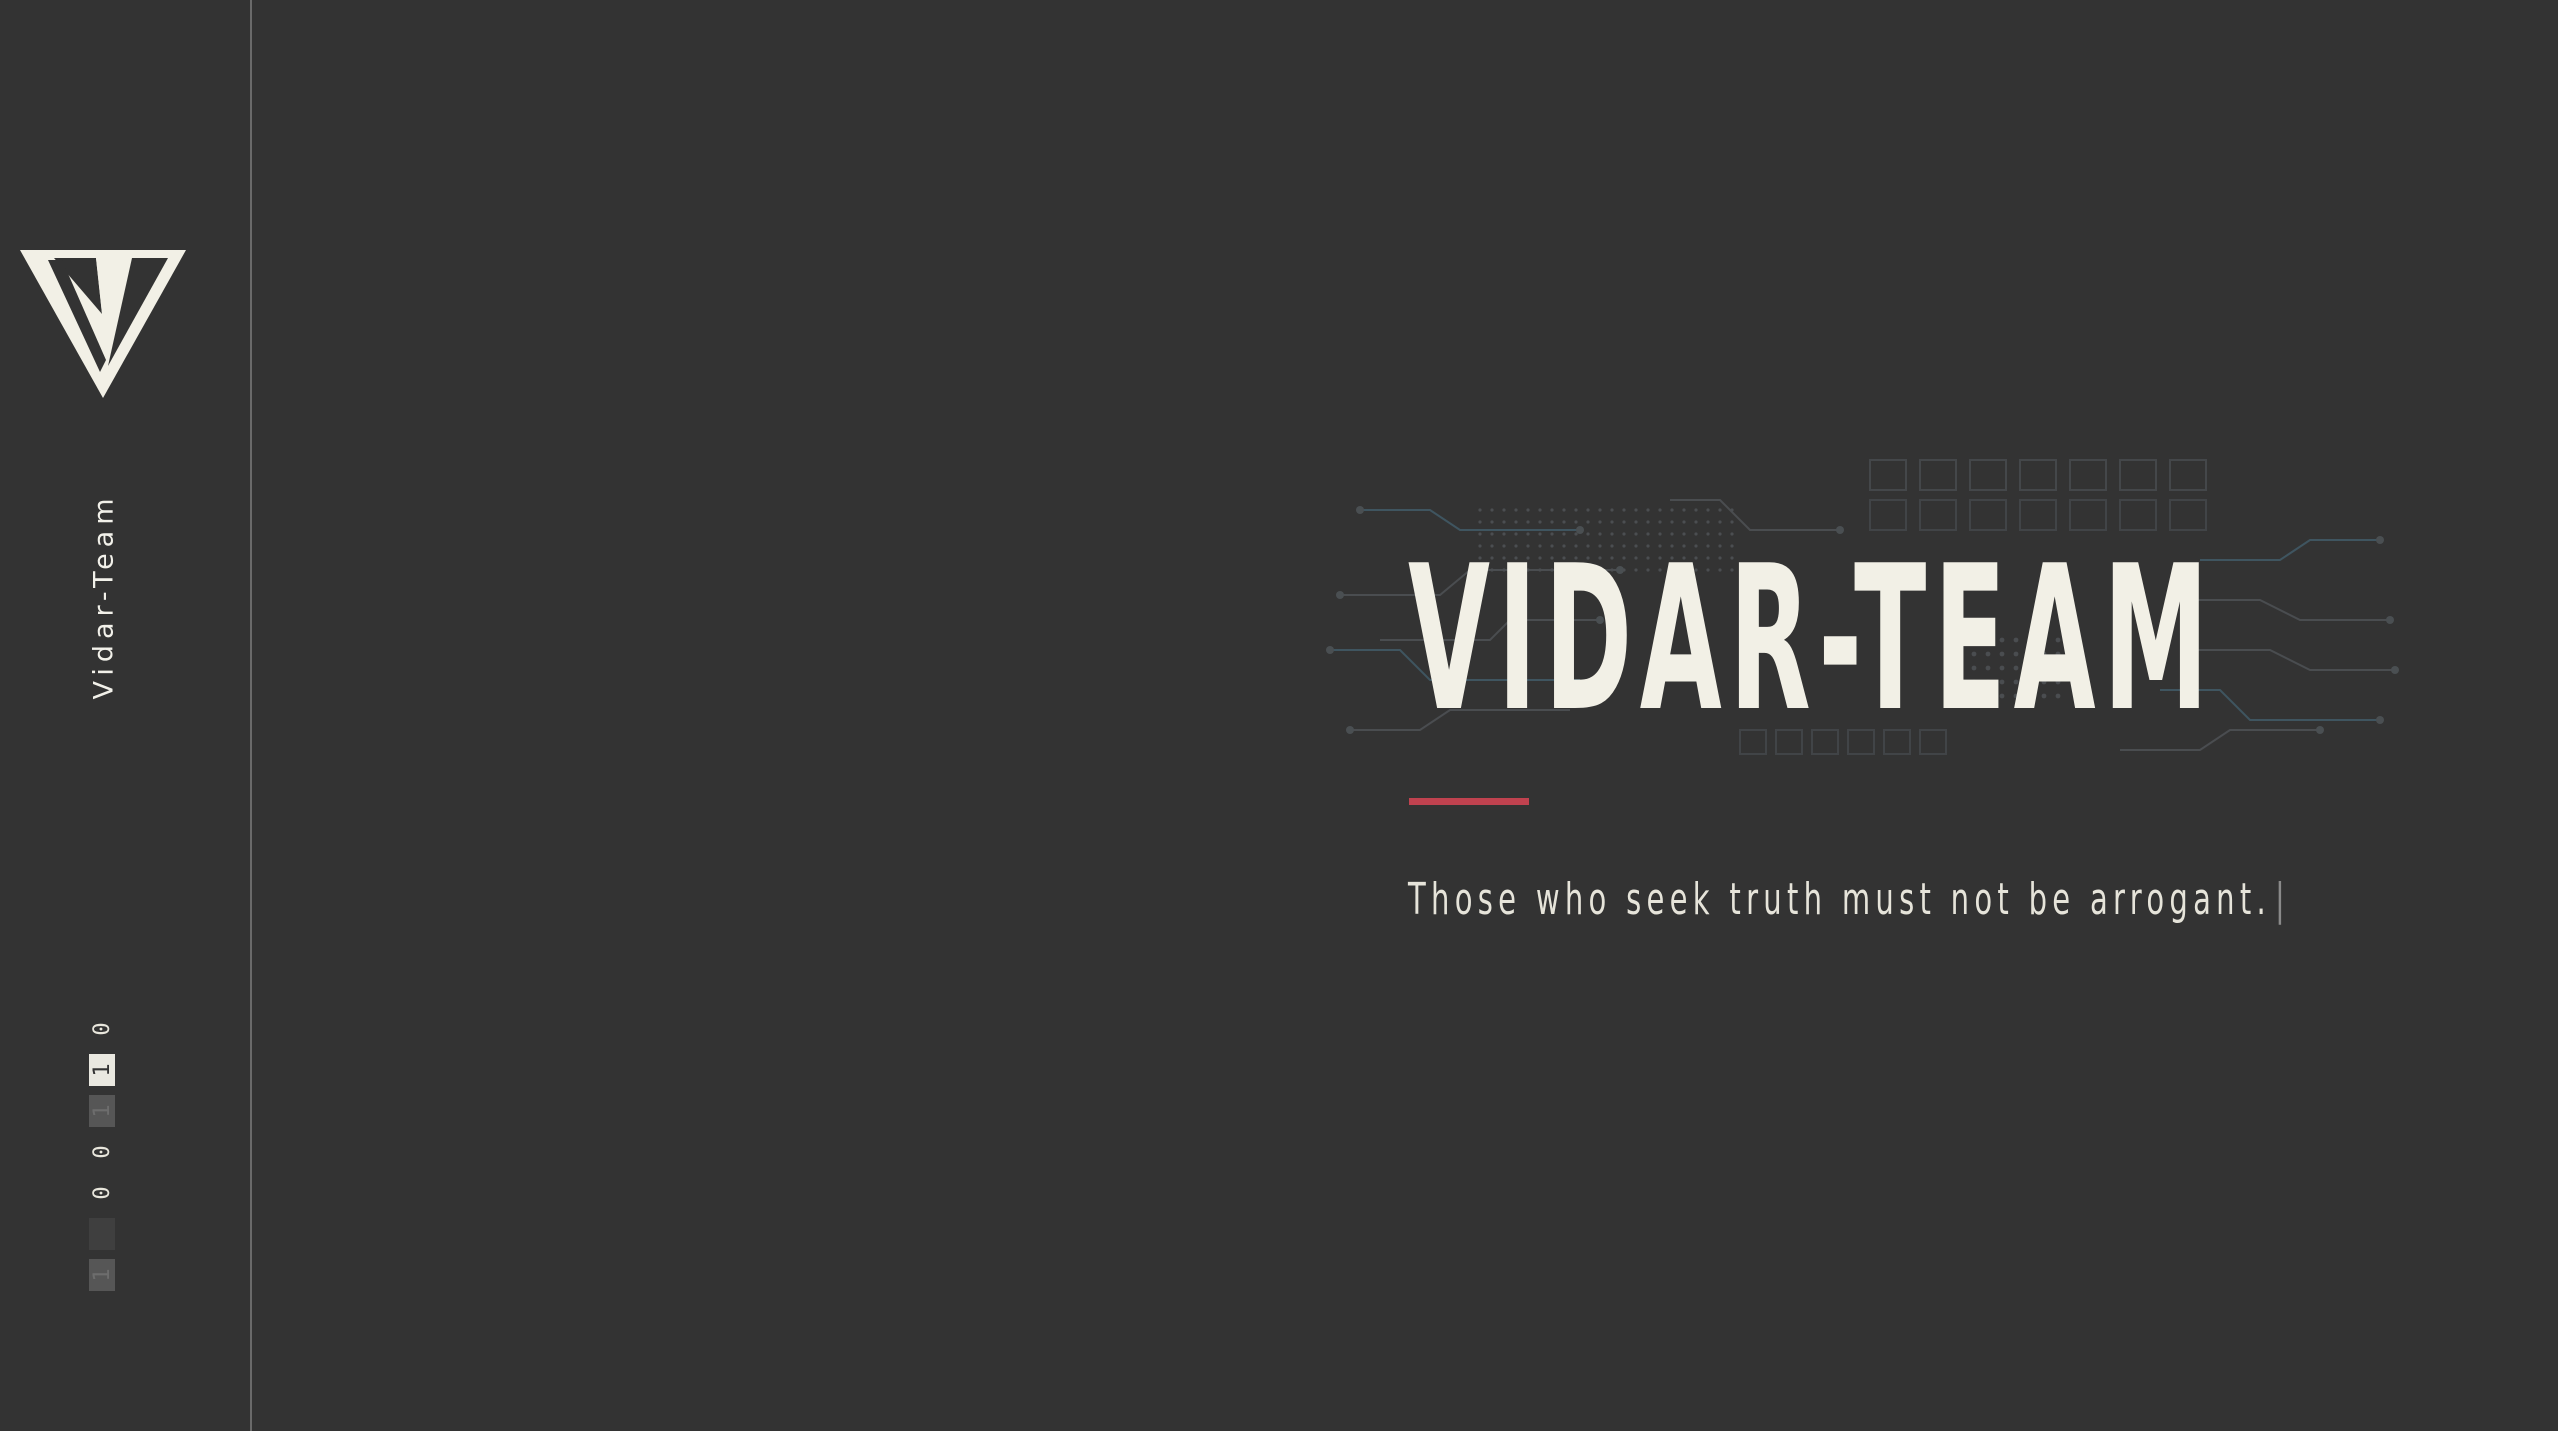 This screenshot has height=1431, width=2558. I want to click on bit-2: 1, so click(102, 1111).